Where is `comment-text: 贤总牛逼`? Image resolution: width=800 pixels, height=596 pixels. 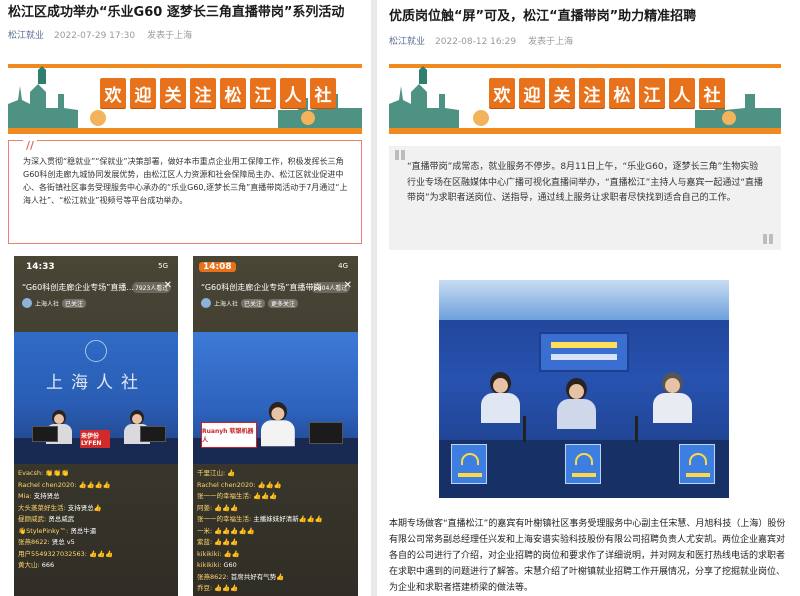
comment-text: 贤总牛逼 is located at coordinates (83, 530).